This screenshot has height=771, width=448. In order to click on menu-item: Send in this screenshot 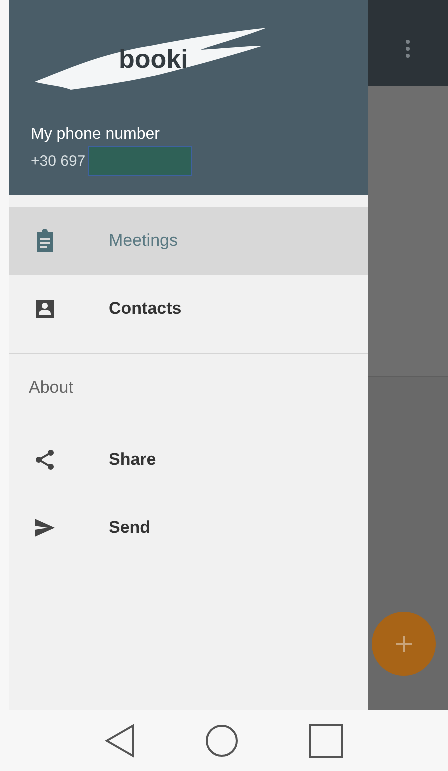, I will do `click(188, 528)`.